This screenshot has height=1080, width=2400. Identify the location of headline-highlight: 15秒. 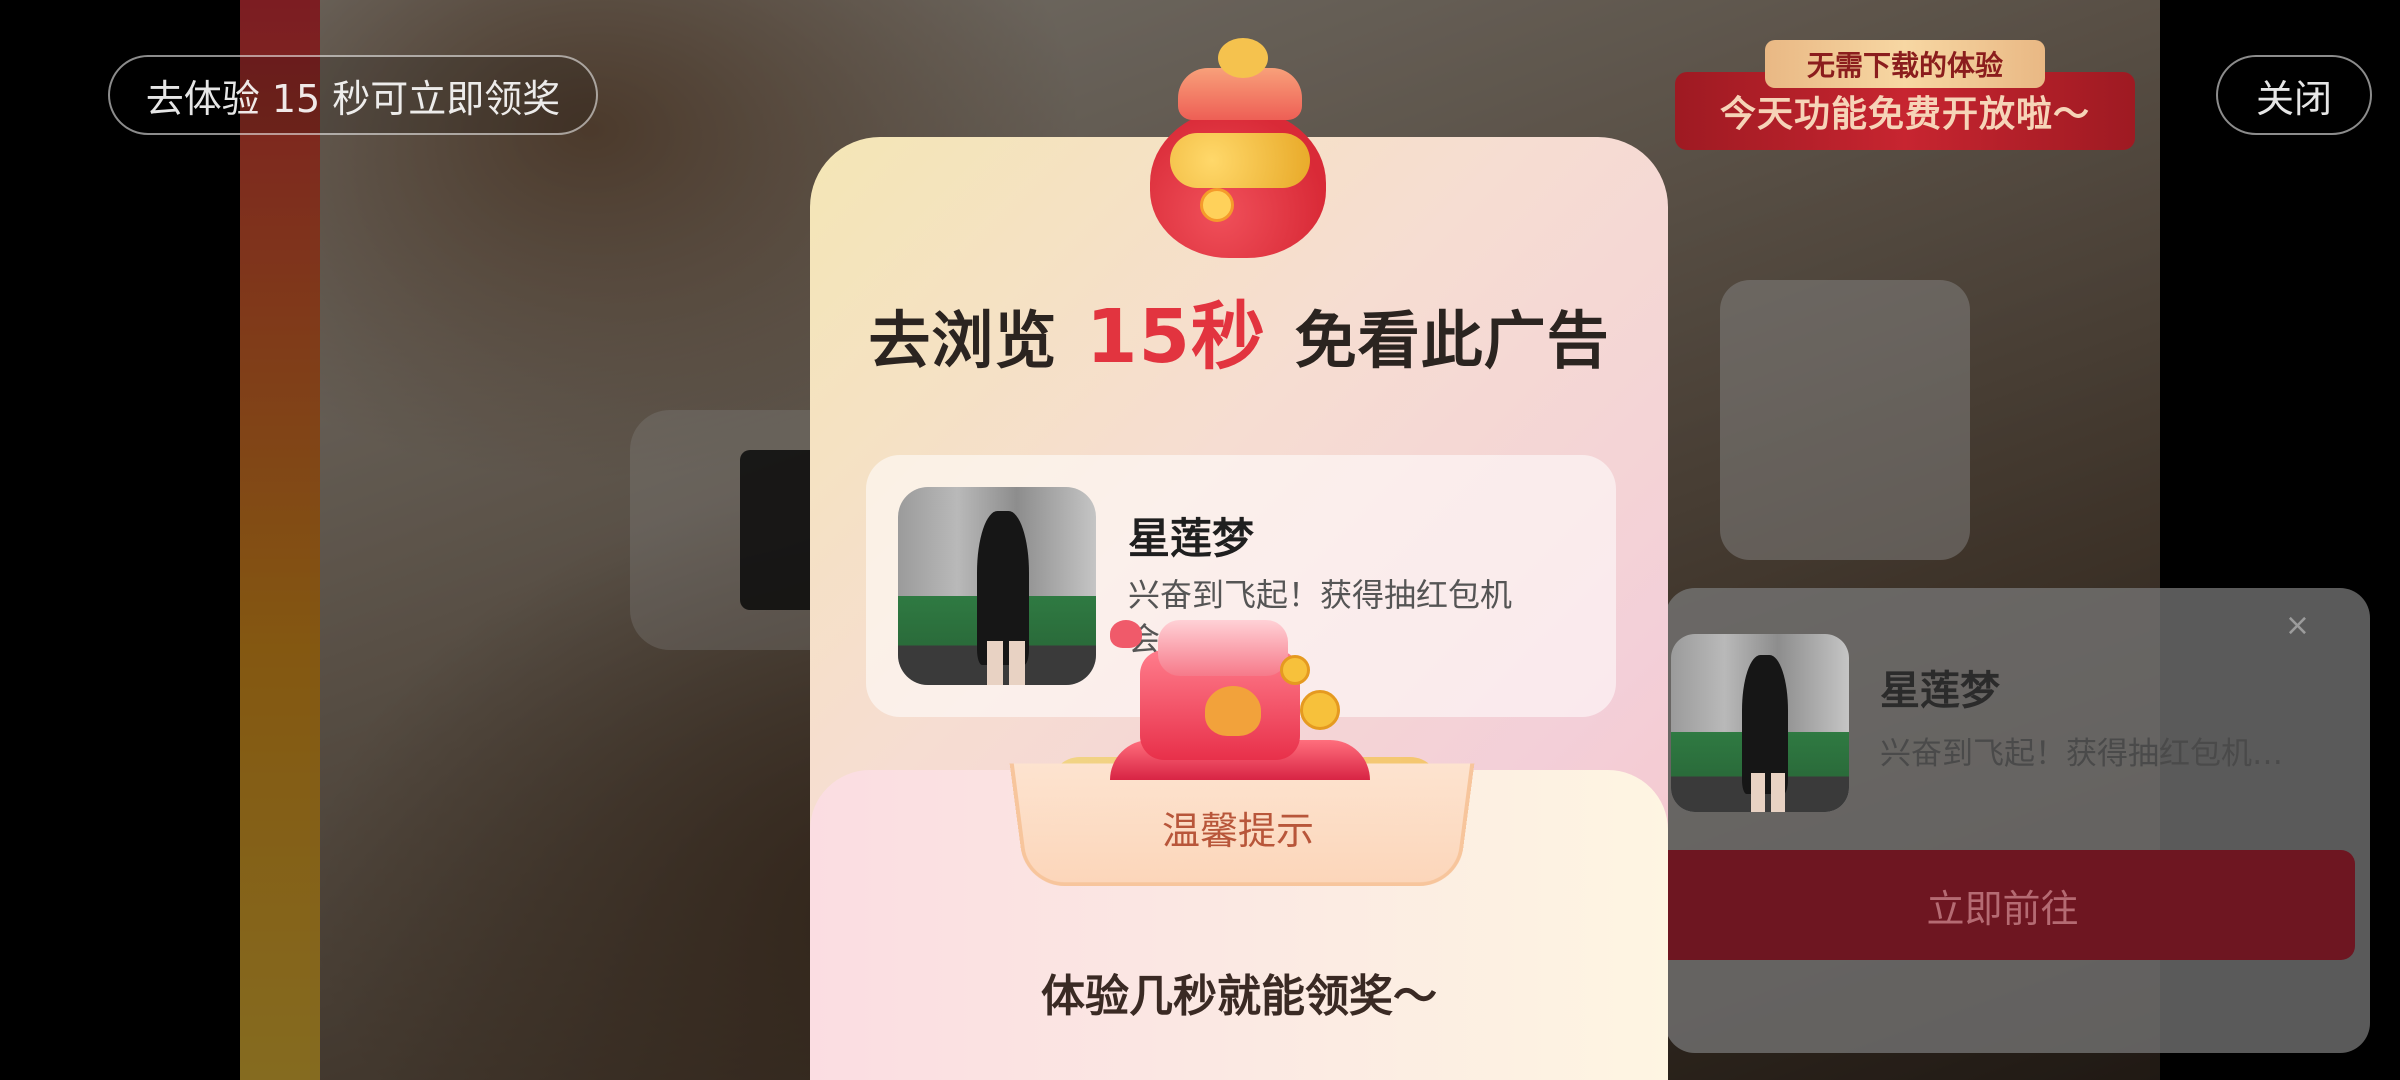
(1176, 330).